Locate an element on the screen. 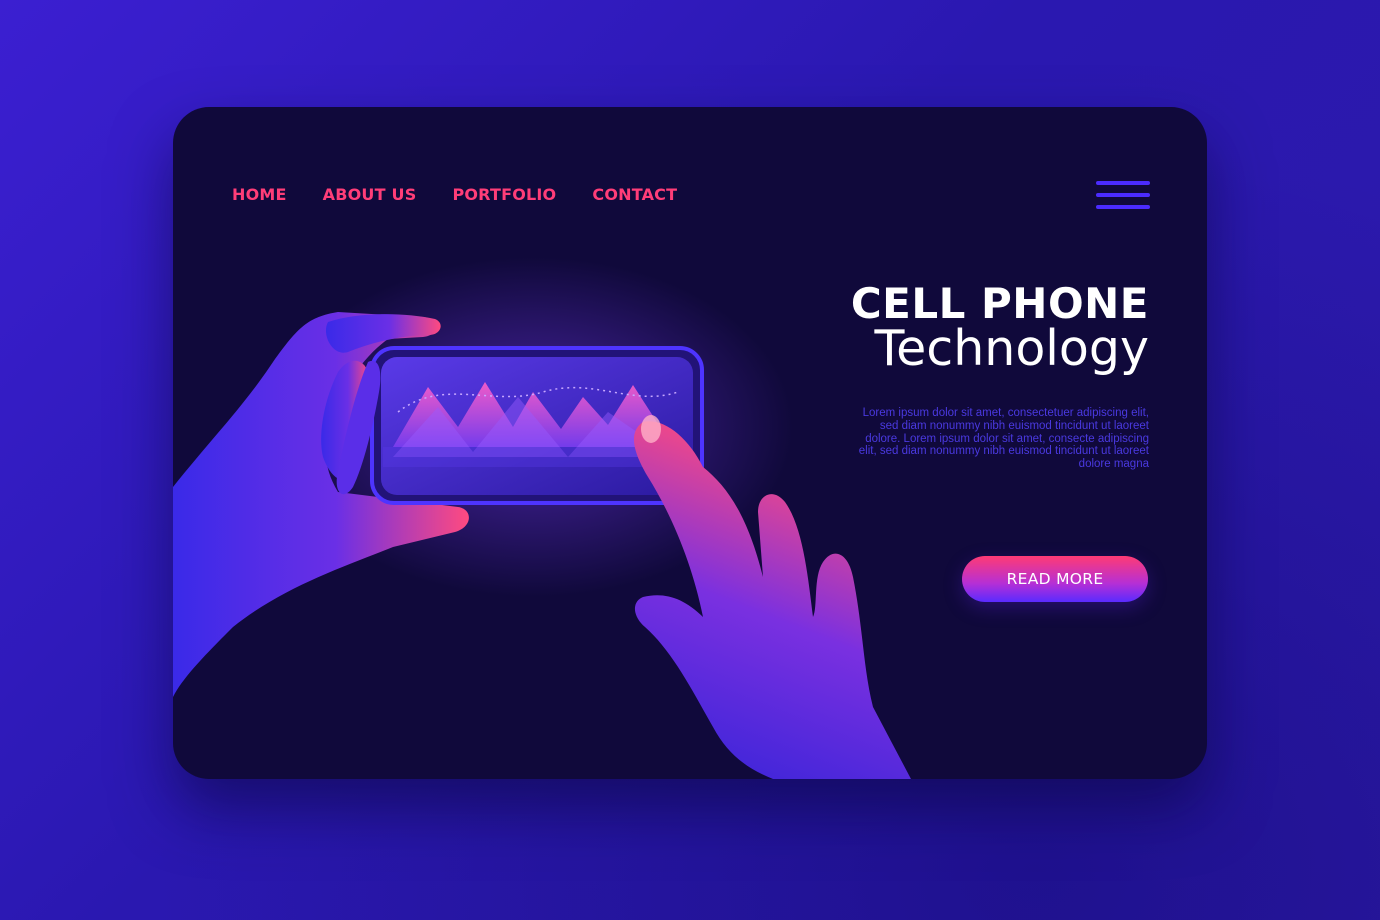 This screenshot has height=920, width=1380. nav-home-link: HOME is located at coordinates (259, 194).